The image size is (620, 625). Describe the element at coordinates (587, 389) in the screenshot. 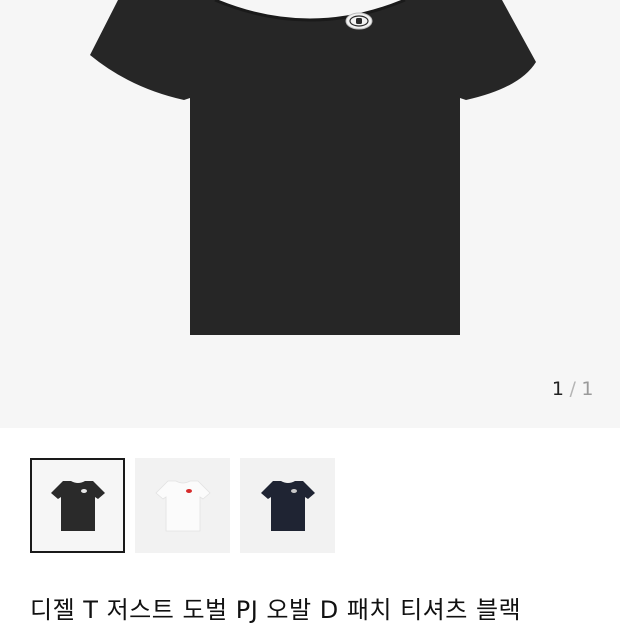

I see `pager-total: 1` at that location.